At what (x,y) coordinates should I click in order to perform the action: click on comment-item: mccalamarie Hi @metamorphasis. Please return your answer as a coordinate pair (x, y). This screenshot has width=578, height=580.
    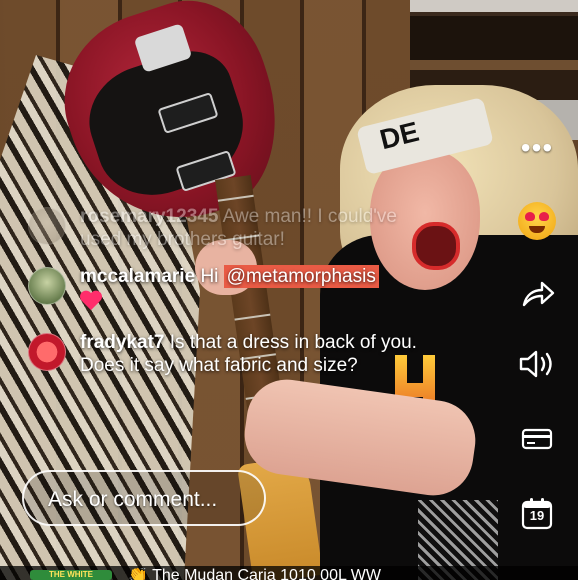
    Looking at the image, I should click on (233, 291).